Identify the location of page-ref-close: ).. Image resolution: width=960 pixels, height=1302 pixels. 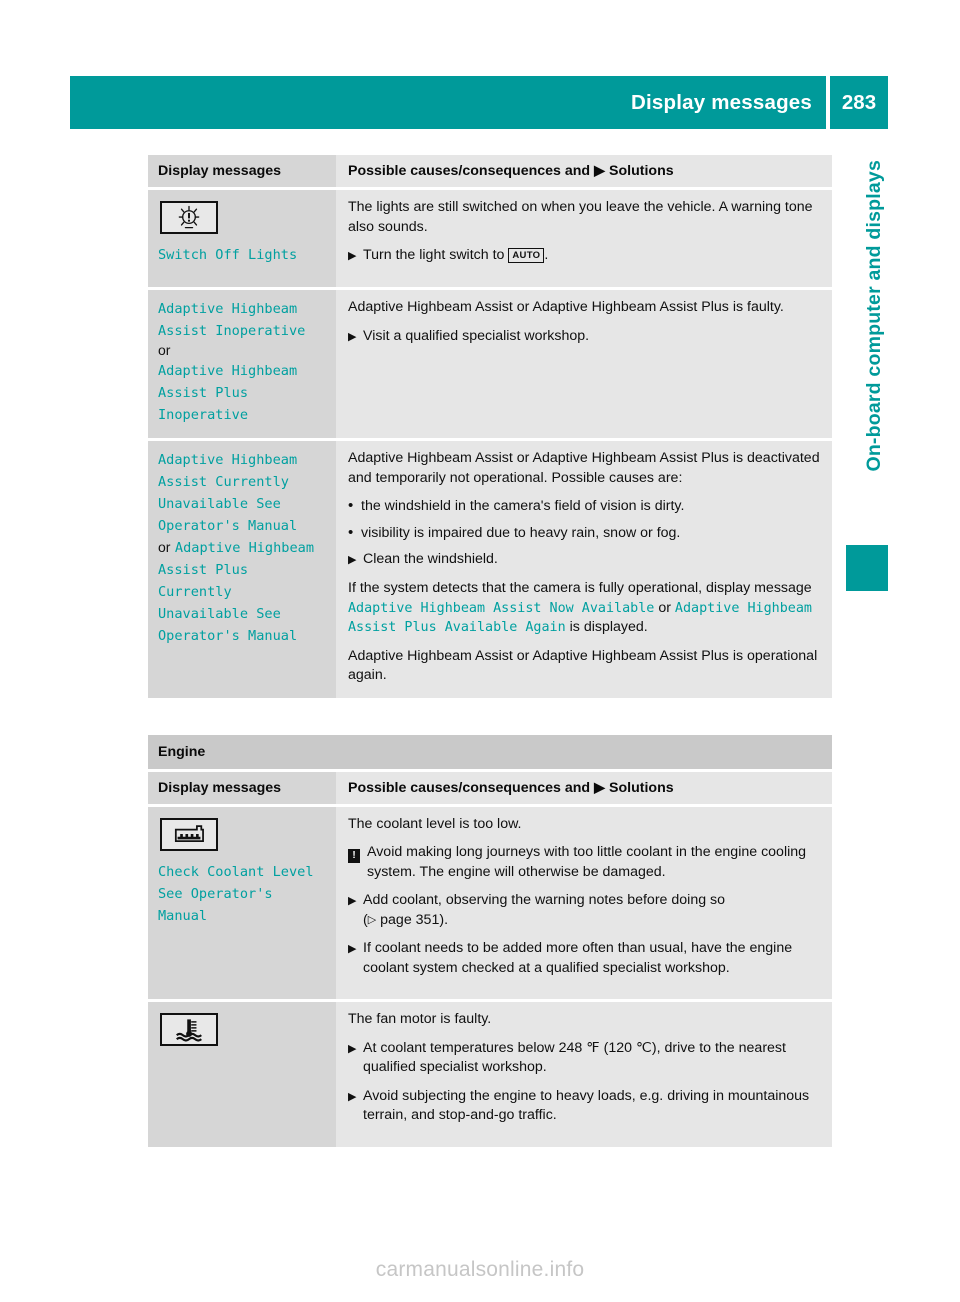
(444, 919).